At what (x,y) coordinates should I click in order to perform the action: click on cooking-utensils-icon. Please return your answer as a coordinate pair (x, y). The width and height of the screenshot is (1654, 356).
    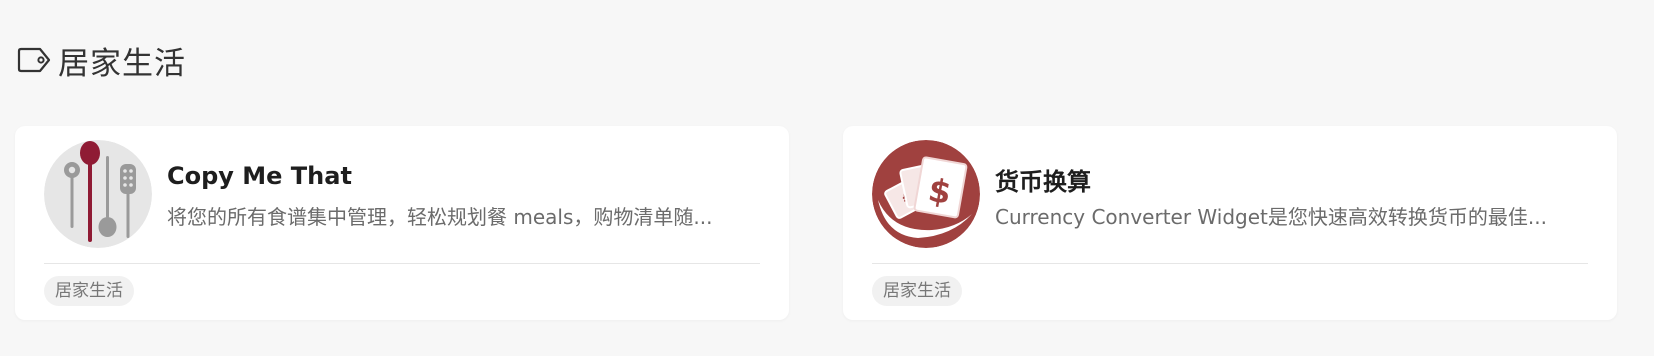
    Looking at the image, I should click on (98, 194).